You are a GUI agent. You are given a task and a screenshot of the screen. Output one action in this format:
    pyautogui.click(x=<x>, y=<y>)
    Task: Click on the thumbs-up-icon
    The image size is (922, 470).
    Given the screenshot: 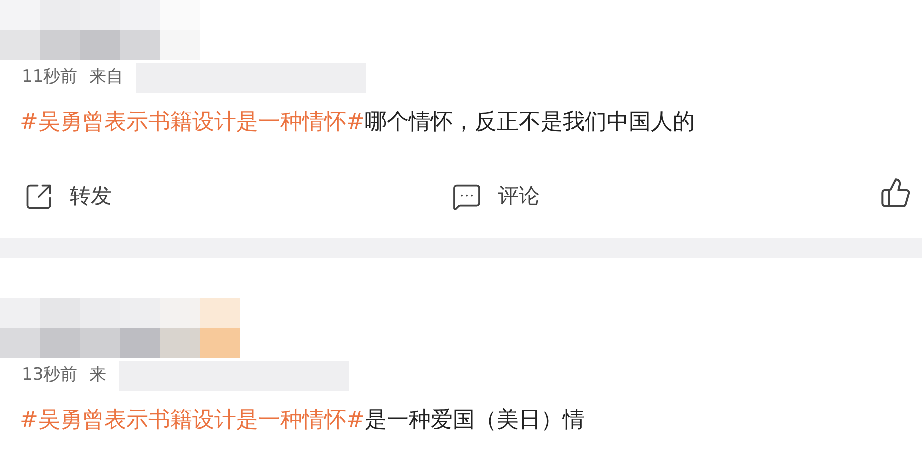 What is the action you would take?
    pyautogui.click(x=896, y=193)
    